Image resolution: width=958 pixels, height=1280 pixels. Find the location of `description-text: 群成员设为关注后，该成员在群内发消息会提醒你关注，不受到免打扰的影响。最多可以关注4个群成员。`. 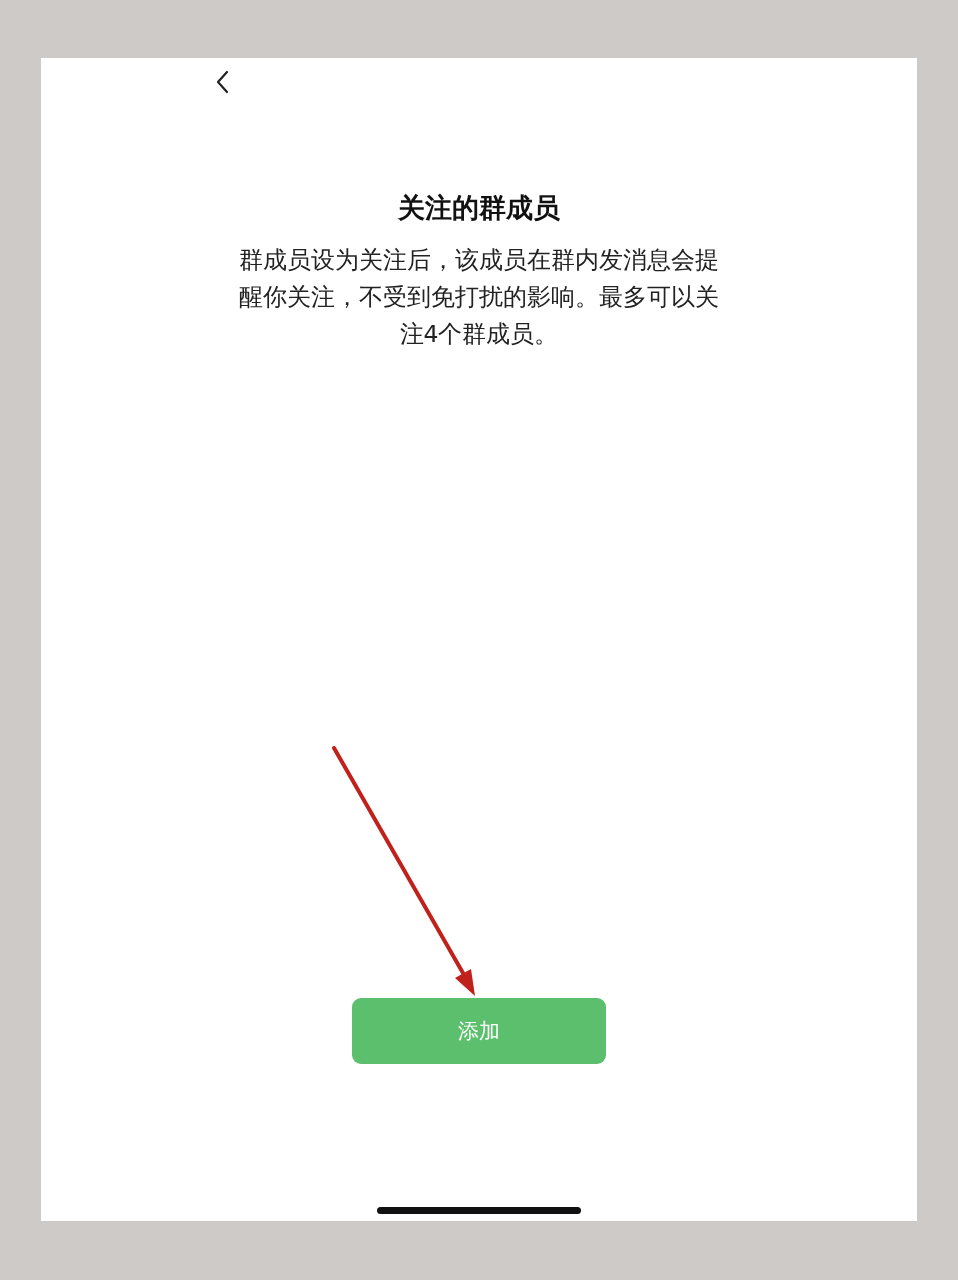

description-text: 群成员设为关注后，该成员在群内发消息会提醒你关注，不受到免打扰的影响。最多可以关注4个群成员。 is located at coordinates (479, 297).